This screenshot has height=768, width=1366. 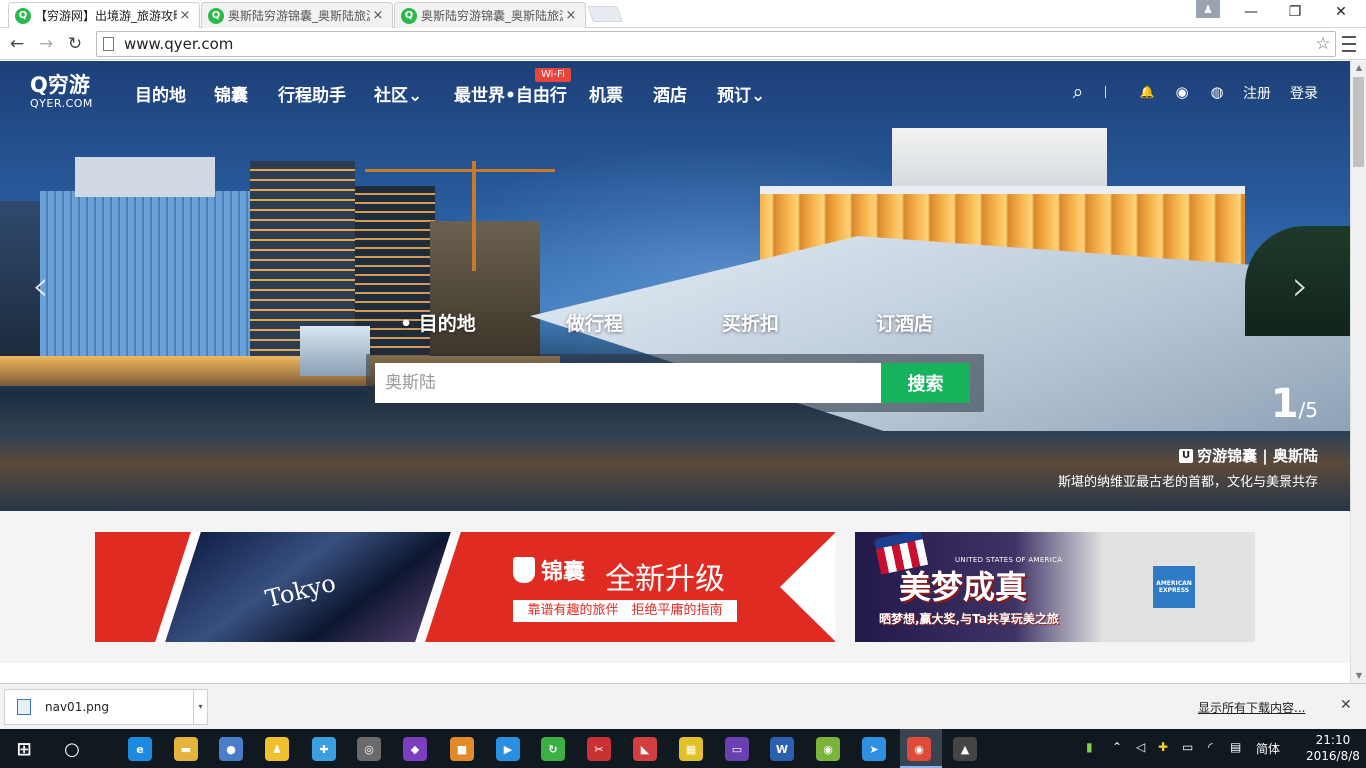 What do you see at coordinates (200, 707) in the screenshot?
I see `download-options-icon: ▾` at bounding box center [200, 707].